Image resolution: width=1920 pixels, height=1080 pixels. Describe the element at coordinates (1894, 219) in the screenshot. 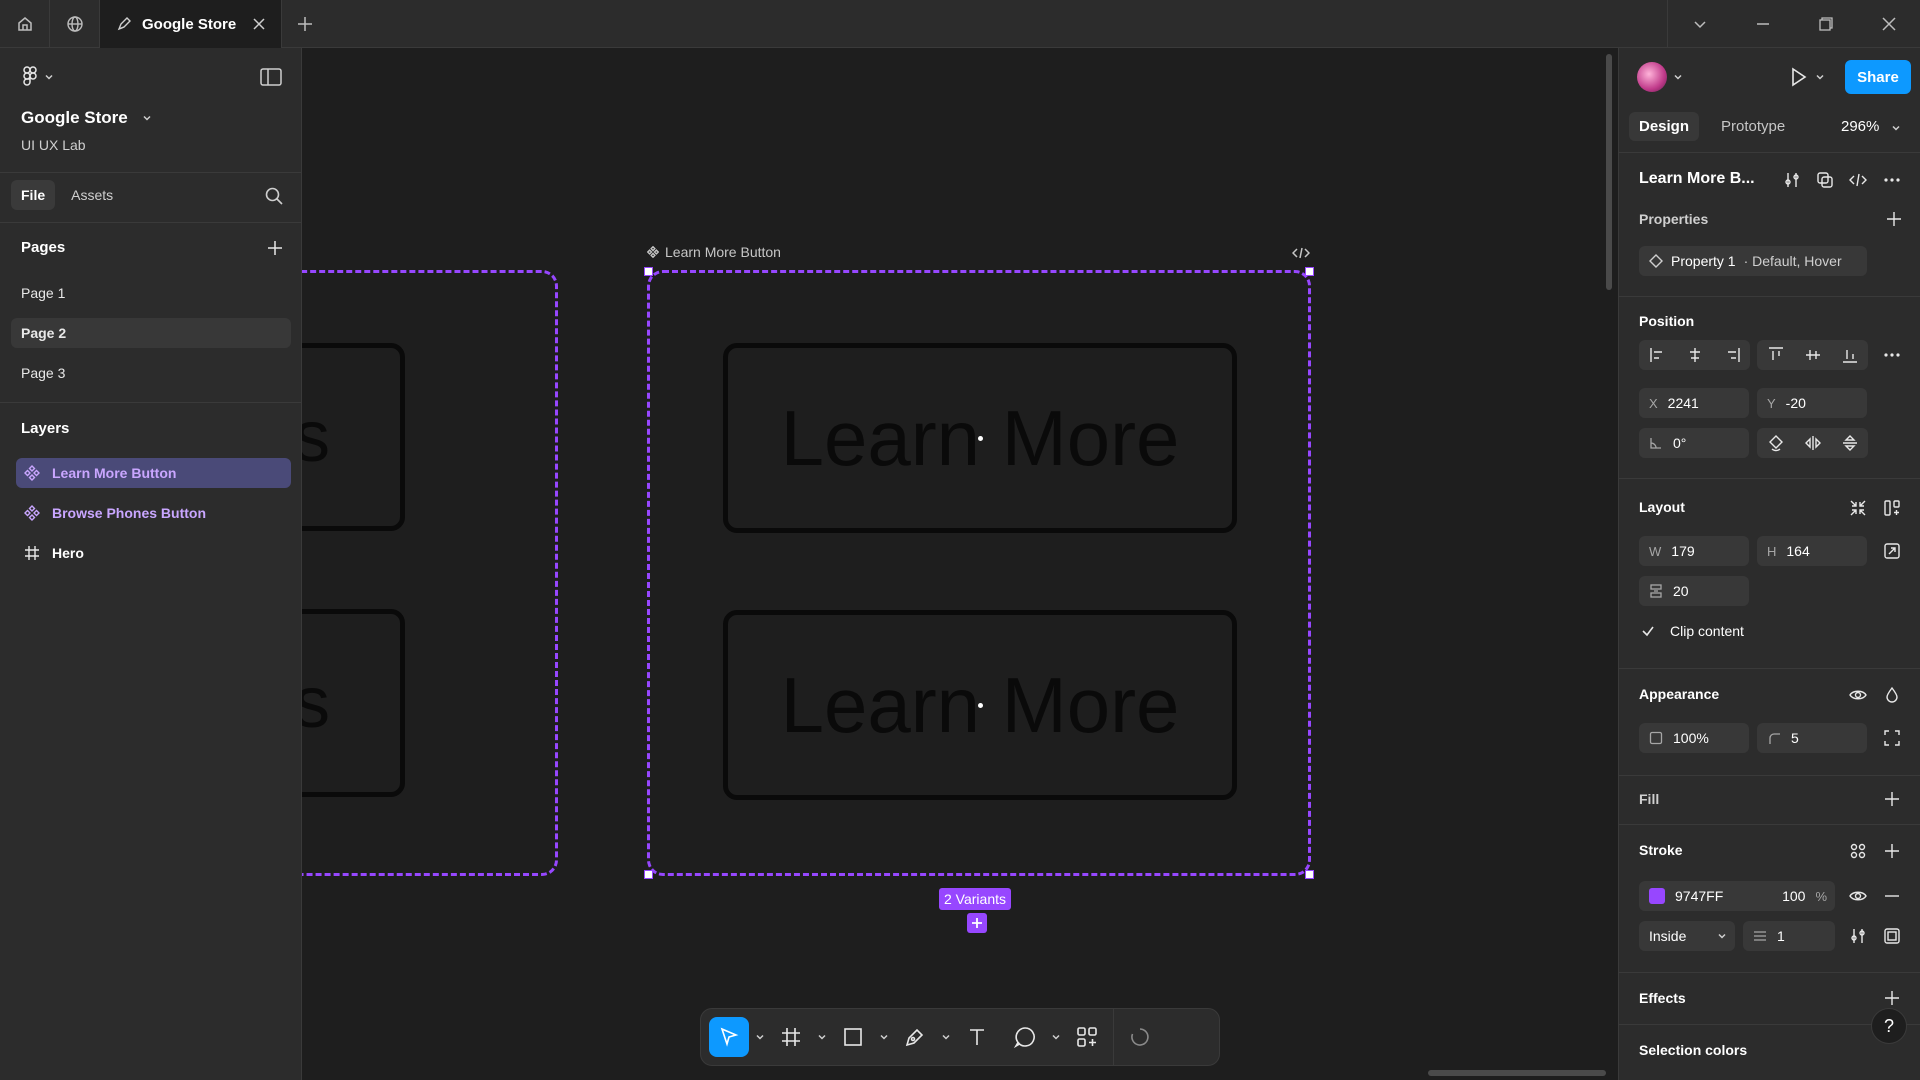

I see `add-property-icon` at that location.